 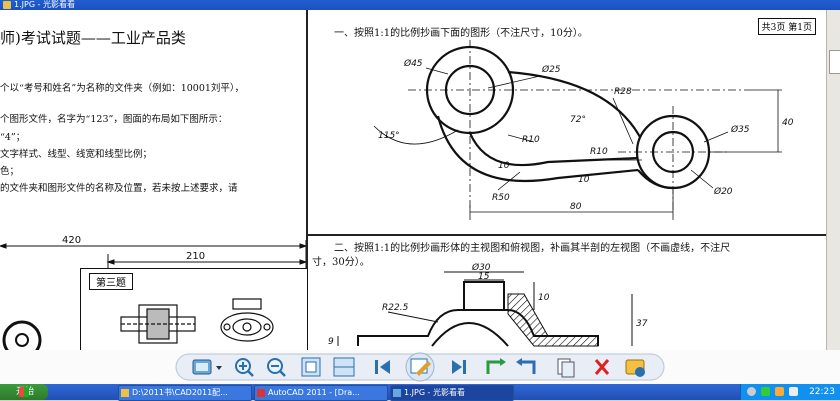 I want to click on window-title: 1.JPG - 光影看看, so click(x=44, y=4).